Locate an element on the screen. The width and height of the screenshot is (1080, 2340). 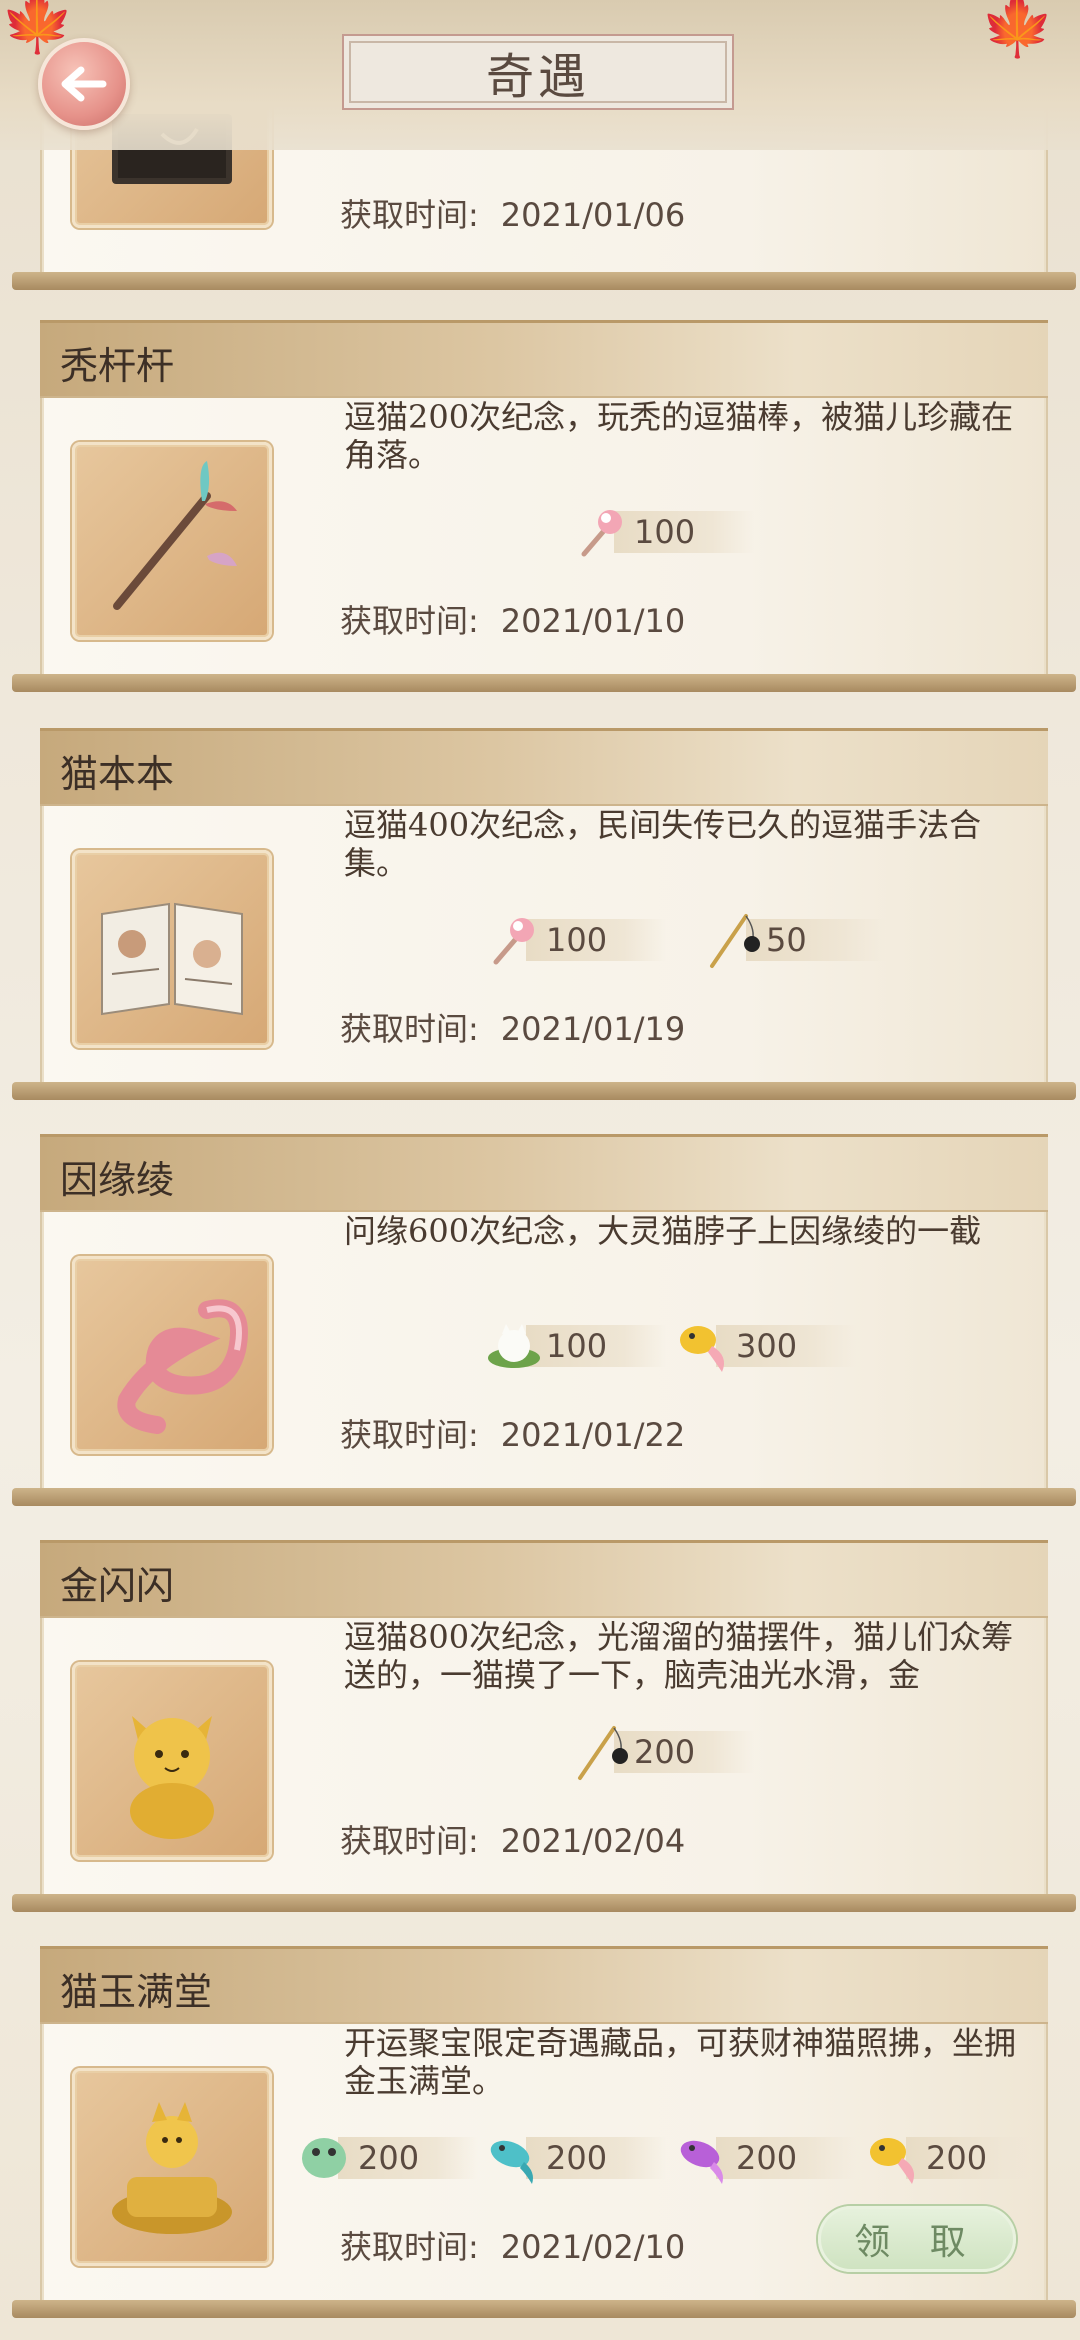
blue-fish-icon is located at coordinates (514, 2158).